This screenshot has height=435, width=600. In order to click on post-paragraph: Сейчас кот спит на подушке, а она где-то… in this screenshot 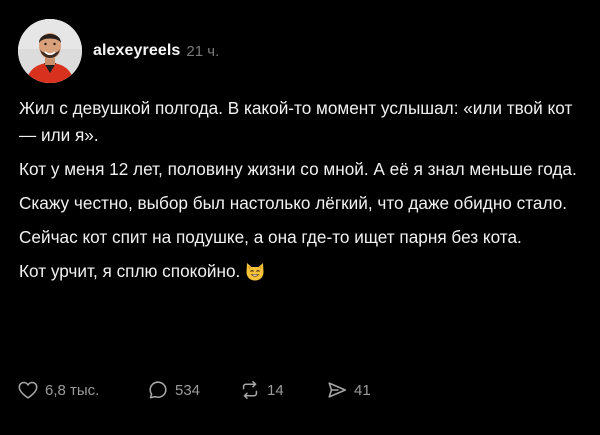, I will do `click(270, 237)`.